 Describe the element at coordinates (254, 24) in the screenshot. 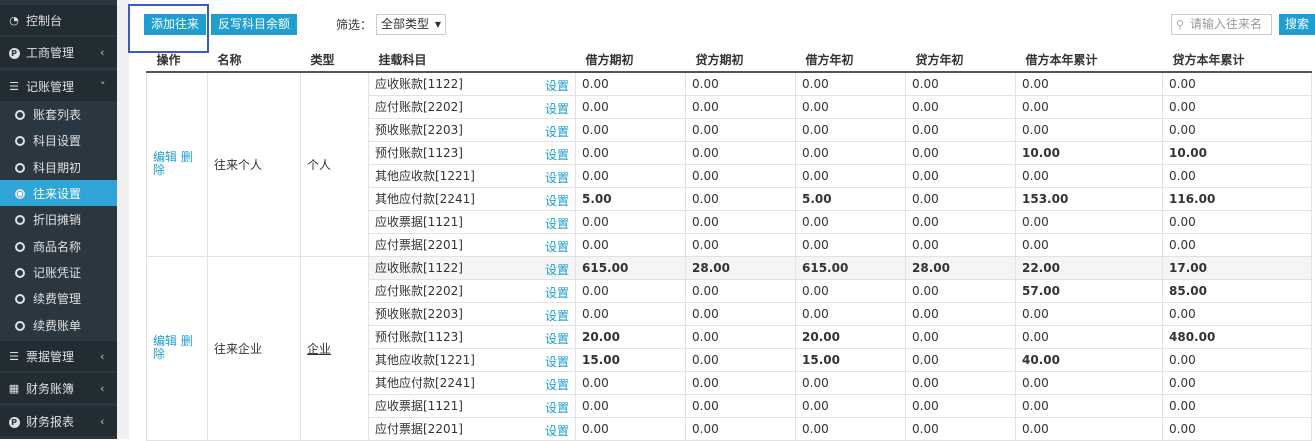

I see `writeback-balance-button: 反写科目余额` at that location.